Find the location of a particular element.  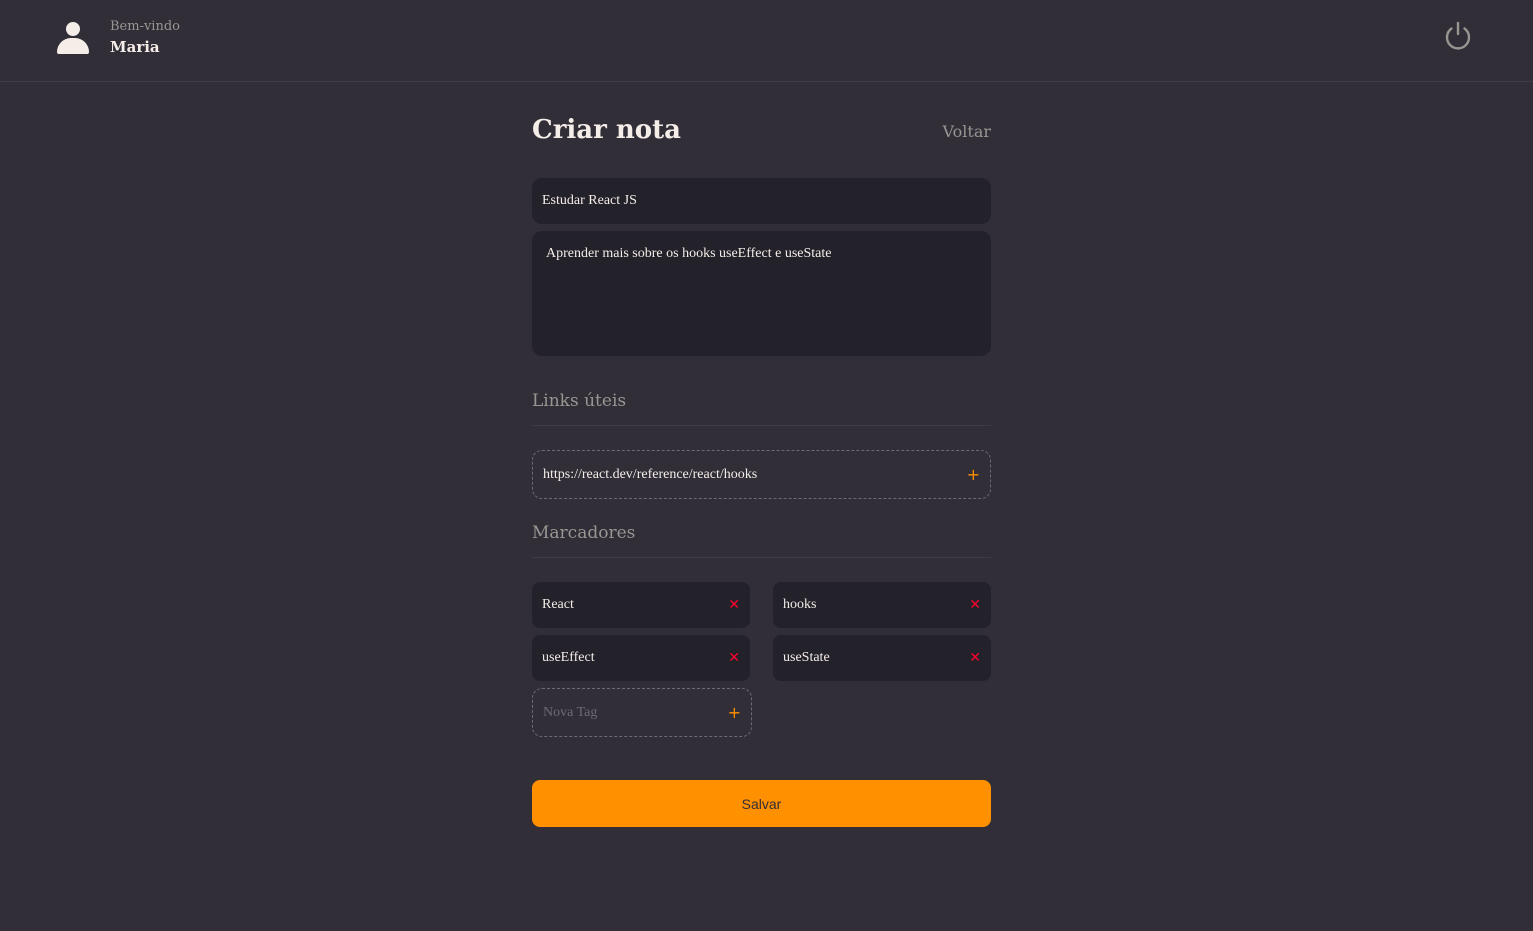

page-title: Criar nota is located at coordinates (606, 130).